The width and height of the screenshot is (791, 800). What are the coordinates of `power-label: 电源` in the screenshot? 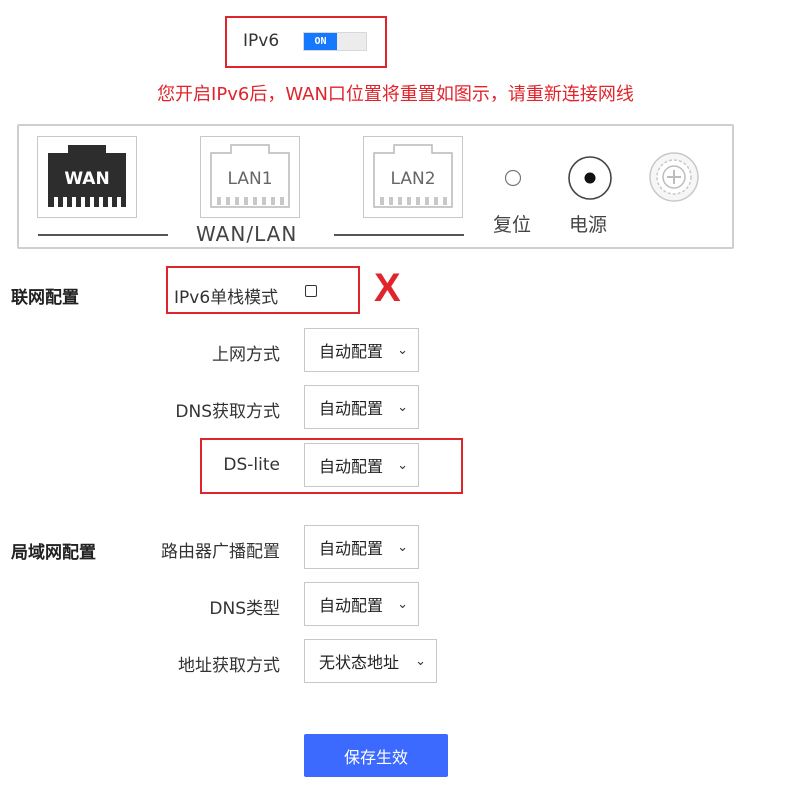 It's located at (588, 225).